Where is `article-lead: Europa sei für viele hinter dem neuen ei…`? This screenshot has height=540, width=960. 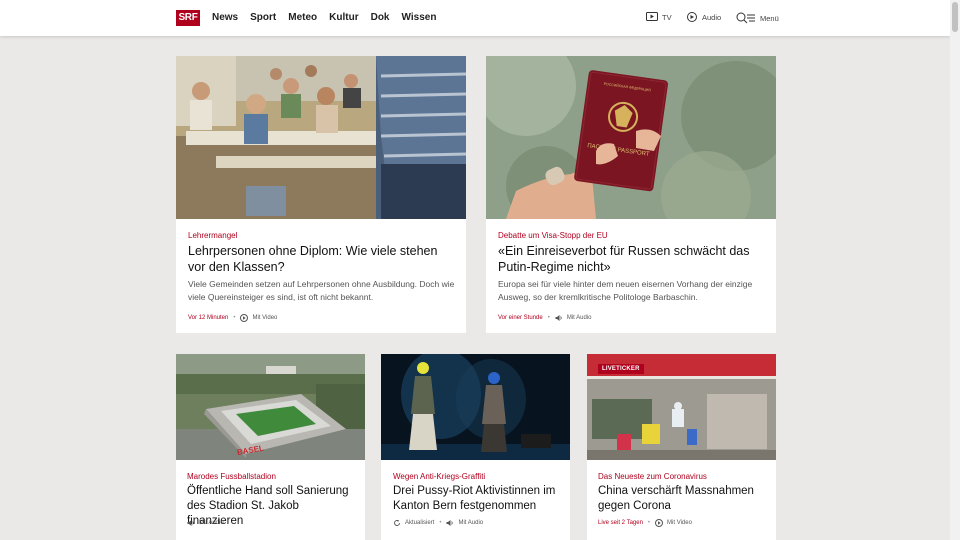 article-lead: Europa sei für viele hinter dem neuen ei… is located at coordinates (625, 290).